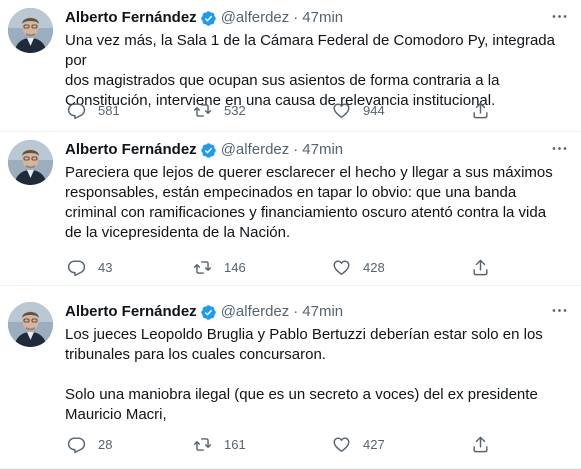 This screenshot has width=581, height=469. Describe the element at coordinates (374, 110) in the screenshot. I see `like-count: 944` at that location.